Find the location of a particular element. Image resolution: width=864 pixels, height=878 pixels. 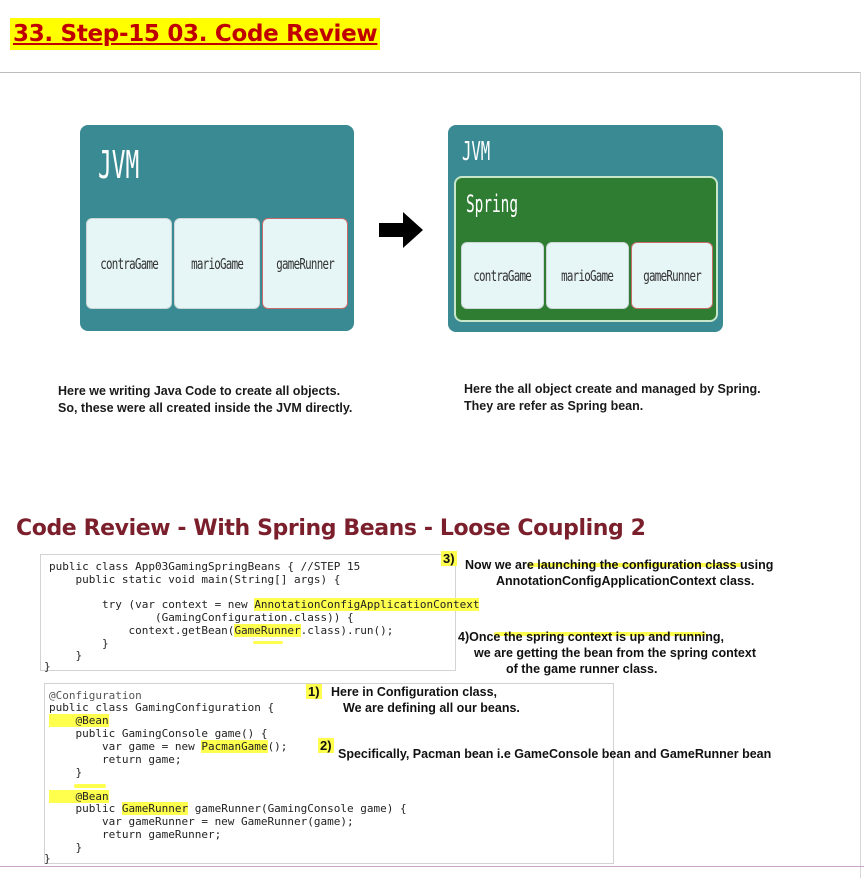

code-line: public static void main(String[] args) { is located at coordinates (195, 579).